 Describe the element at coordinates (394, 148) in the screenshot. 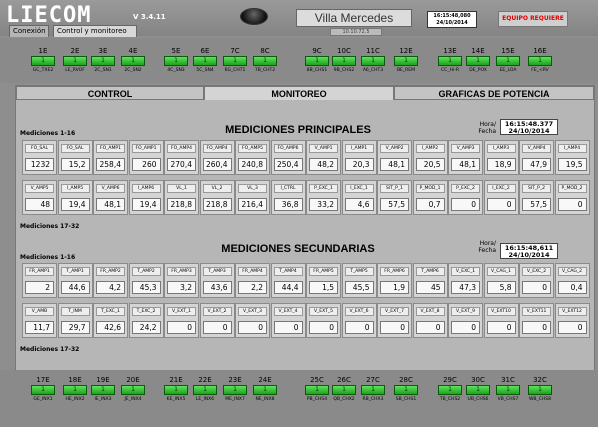

I see `measurement-label: V_AMP2` at that location.